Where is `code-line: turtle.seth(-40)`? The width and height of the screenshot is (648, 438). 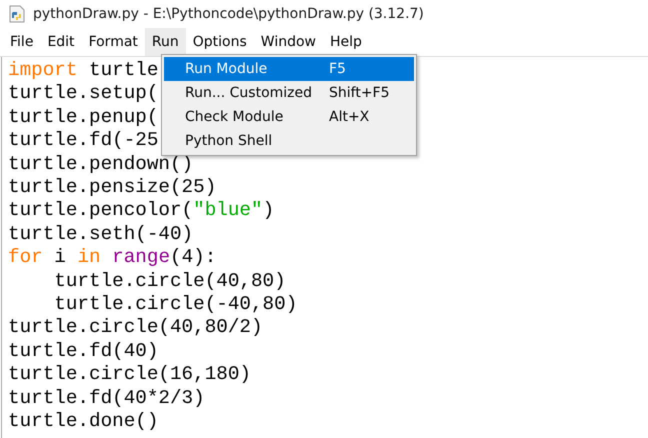 code-line: turtle.seth(-40) is located at coordinates (101, 234).